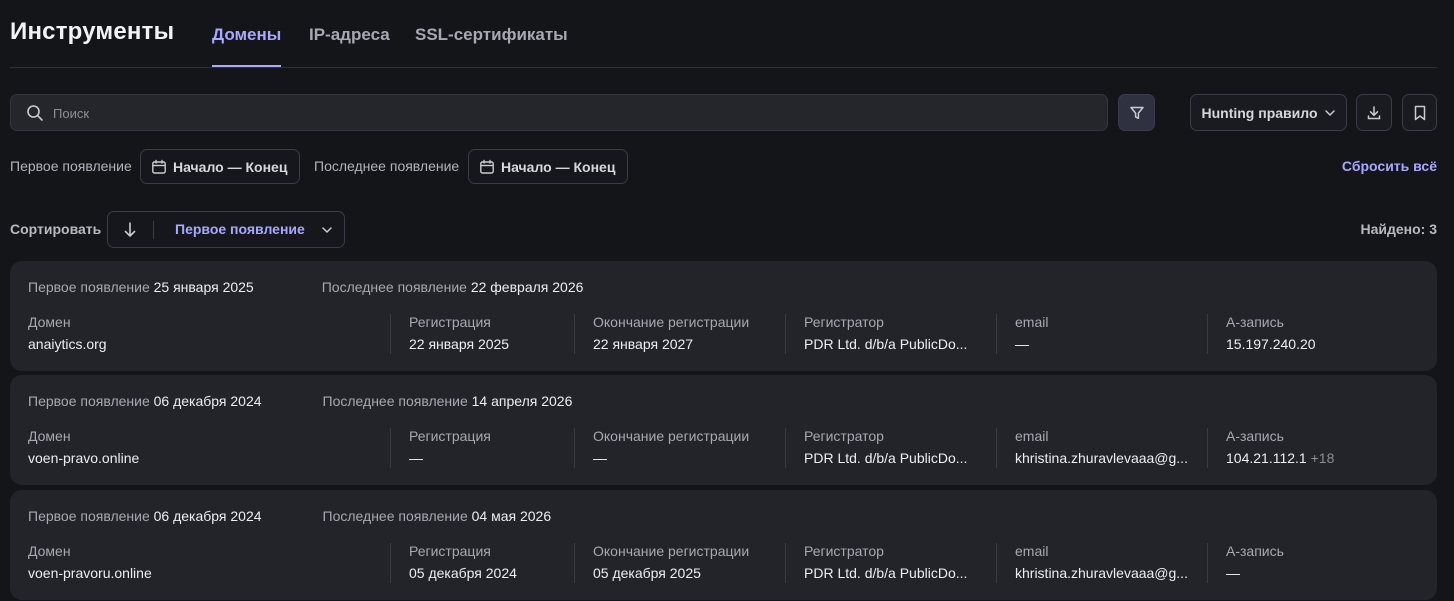  I want to click on sort-label: Сортировать, so click(56, 229).